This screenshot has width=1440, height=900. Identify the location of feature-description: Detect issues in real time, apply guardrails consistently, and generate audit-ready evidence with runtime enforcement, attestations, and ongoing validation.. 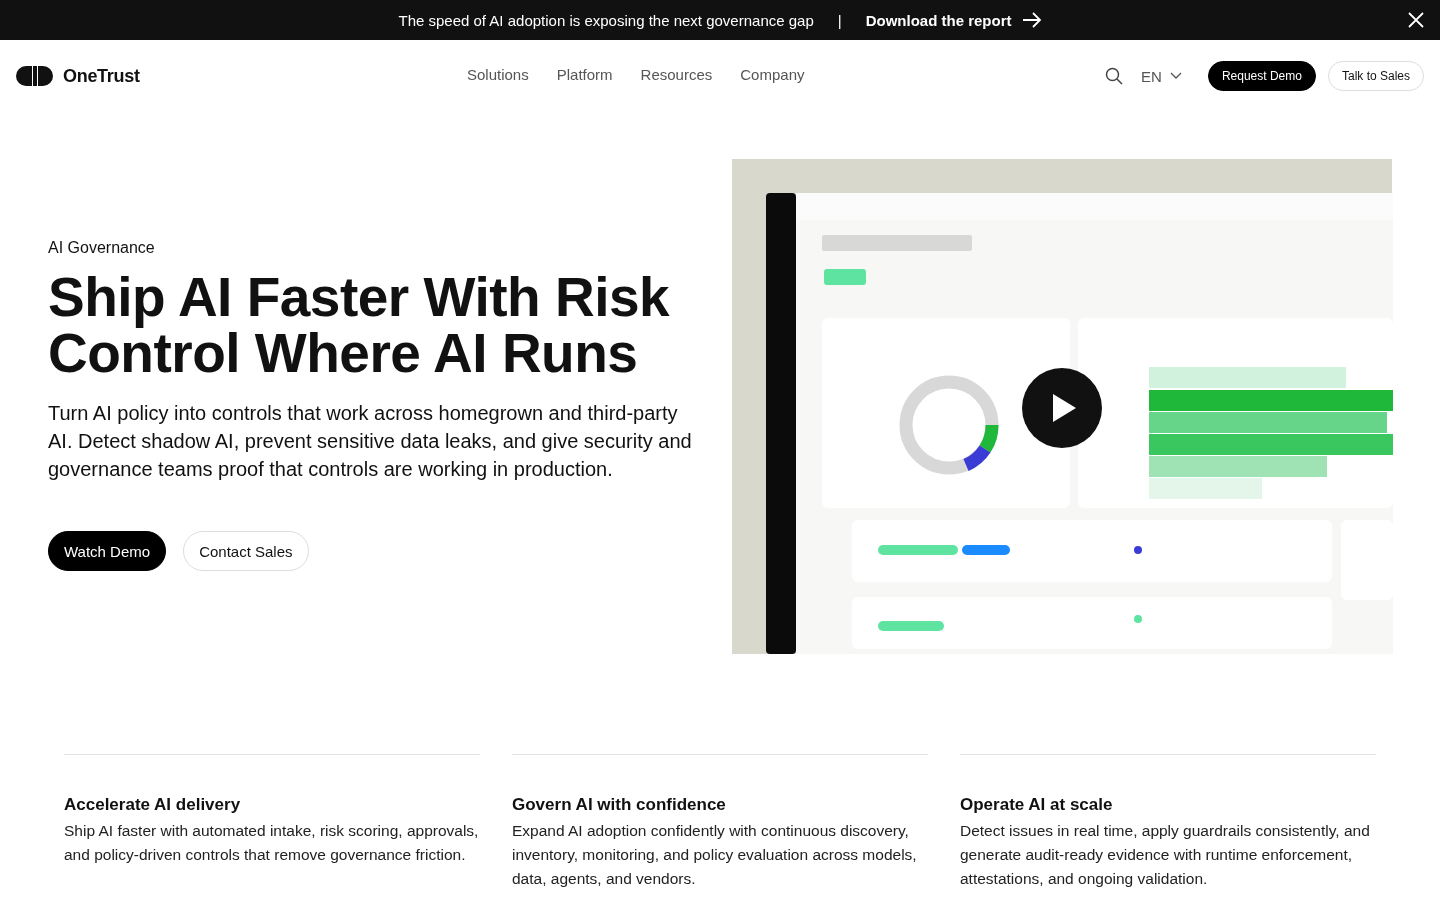
(1165, 855).